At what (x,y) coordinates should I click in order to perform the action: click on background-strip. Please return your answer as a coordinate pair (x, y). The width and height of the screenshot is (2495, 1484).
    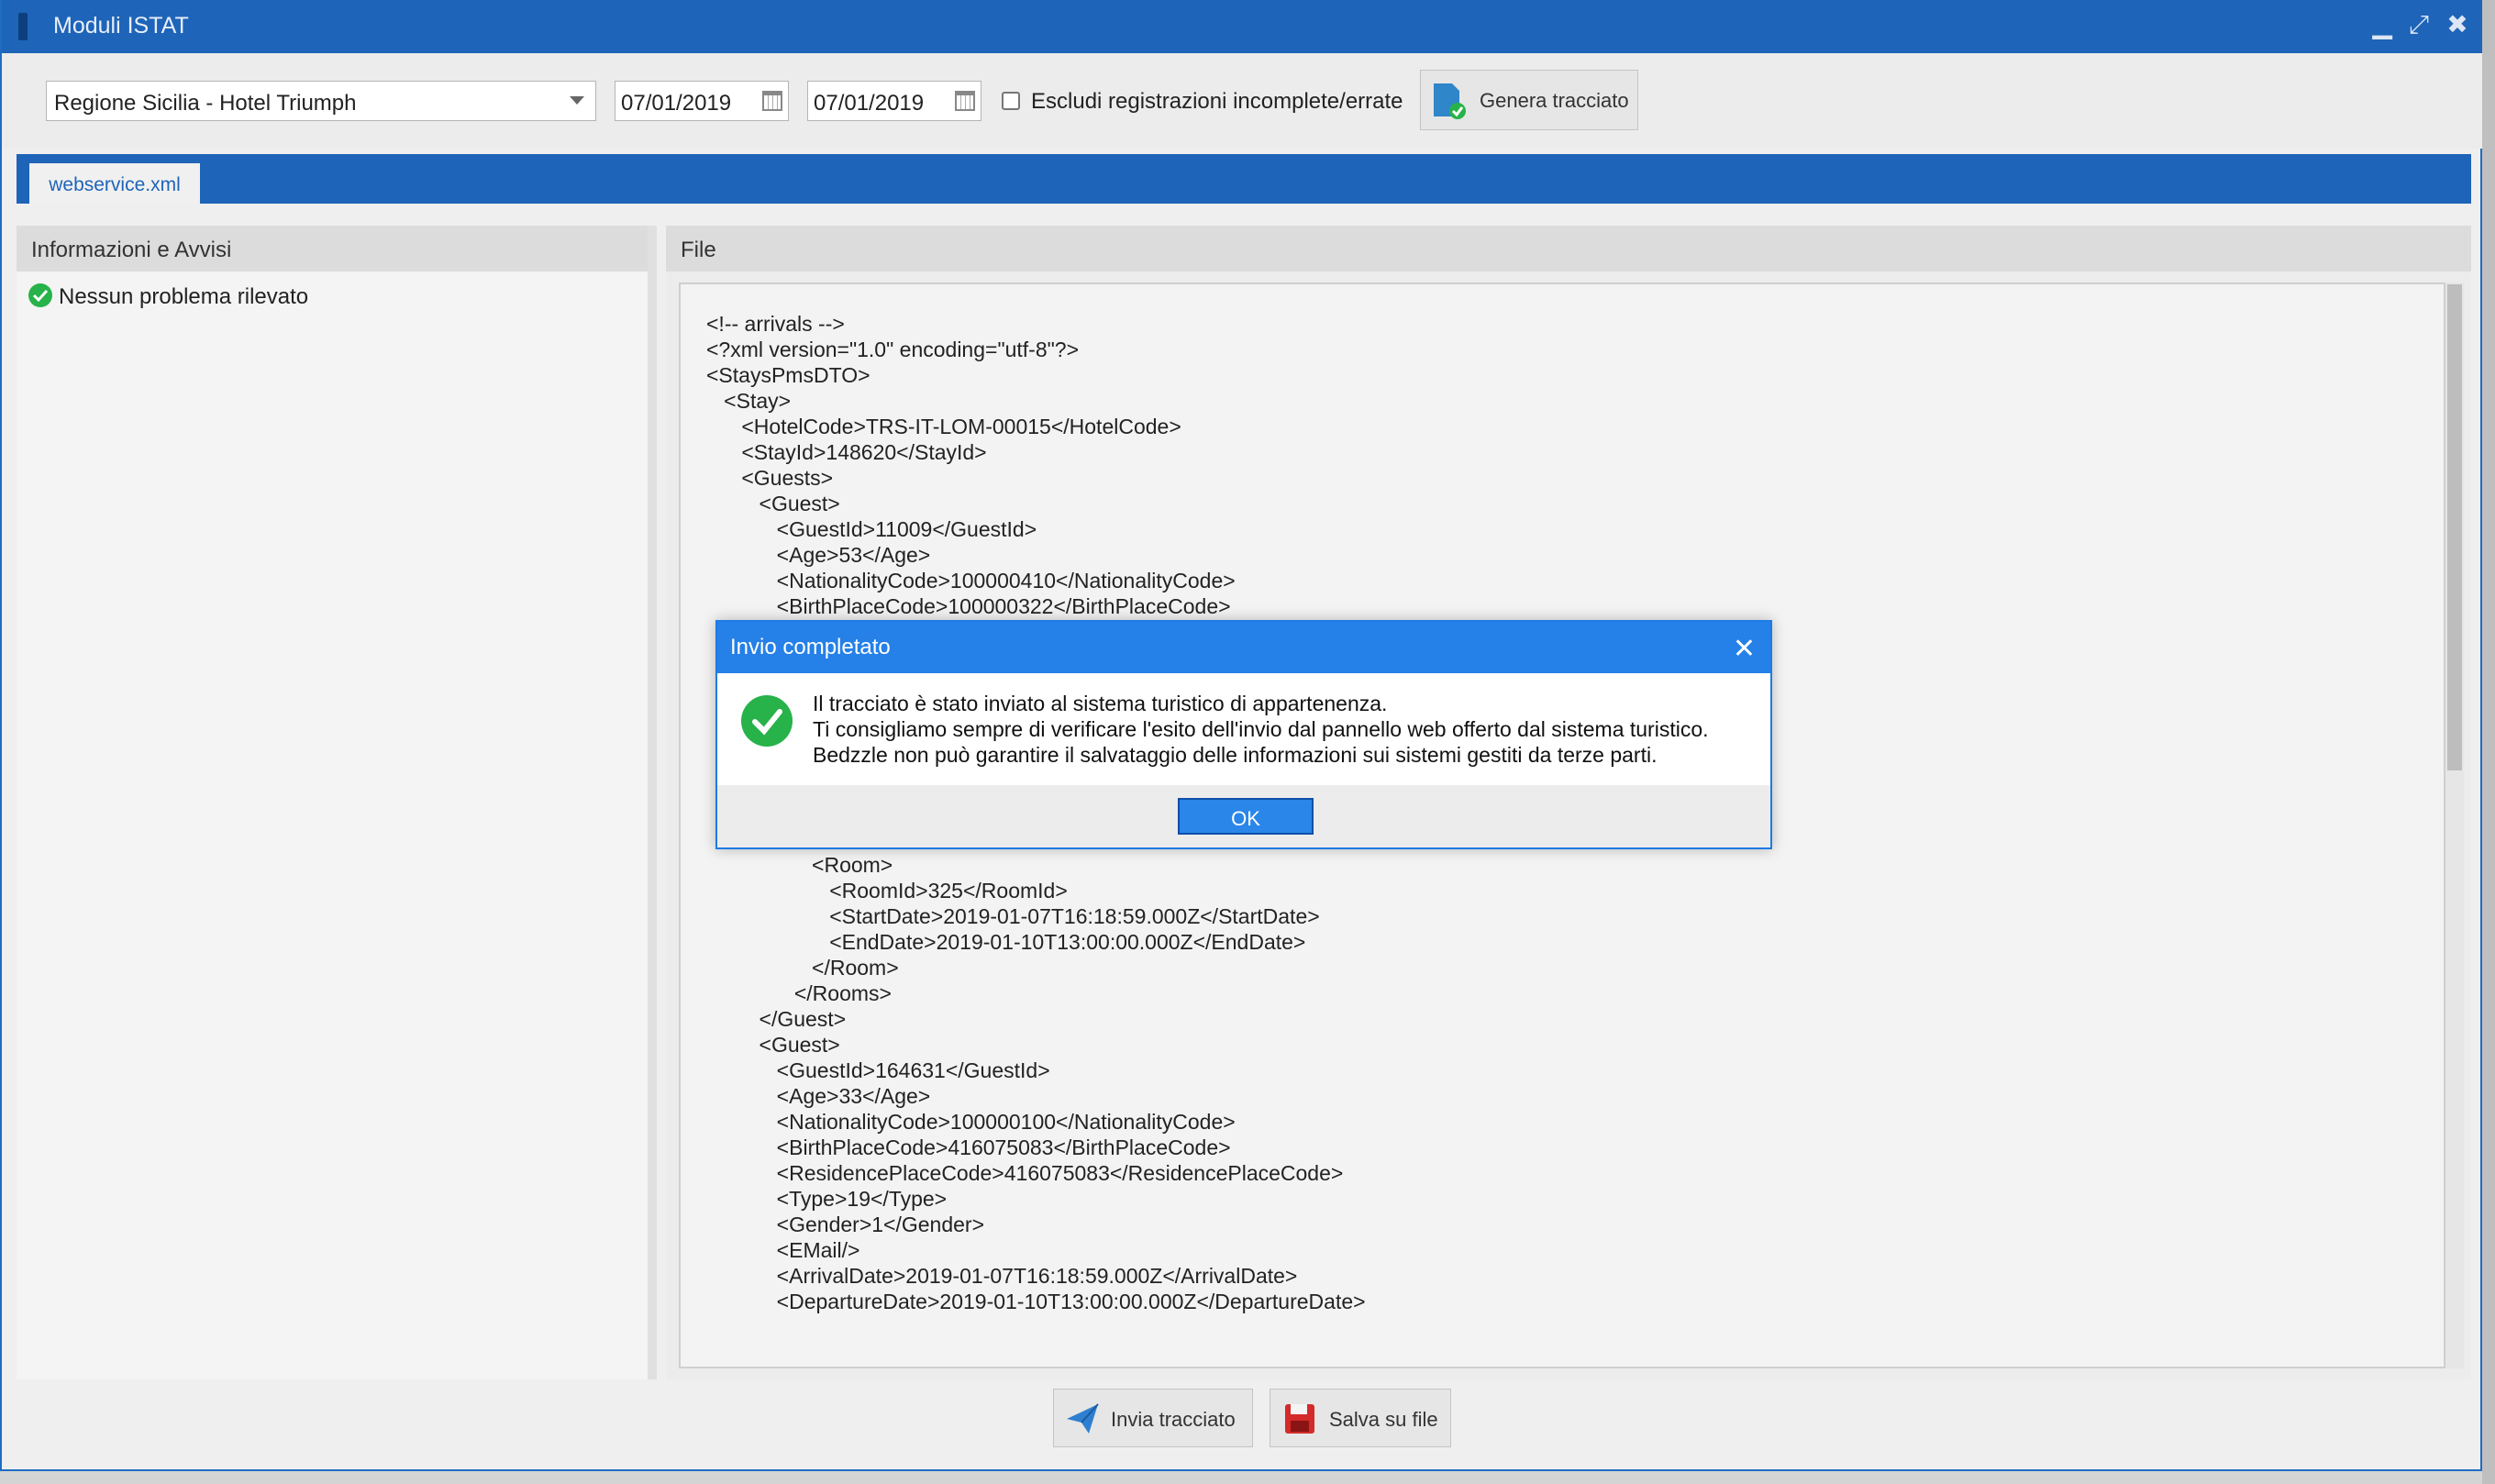
    Looking at the image, I should click on (1247, 1477).